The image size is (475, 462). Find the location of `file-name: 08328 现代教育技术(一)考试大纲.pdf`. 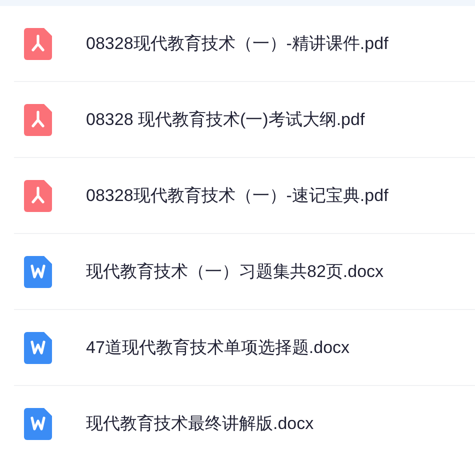

file-name: 08328 现代教育技术(一)考试大纲.pdf is located at coordinates (225, 119).